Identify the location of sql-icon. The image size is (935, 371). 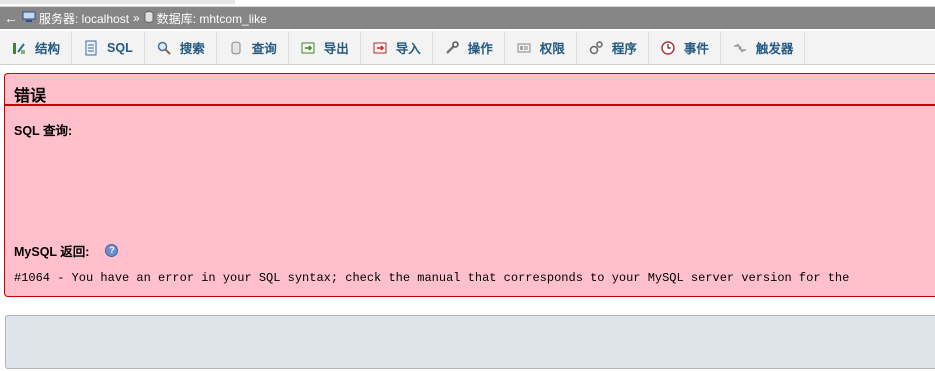
(91, 48).